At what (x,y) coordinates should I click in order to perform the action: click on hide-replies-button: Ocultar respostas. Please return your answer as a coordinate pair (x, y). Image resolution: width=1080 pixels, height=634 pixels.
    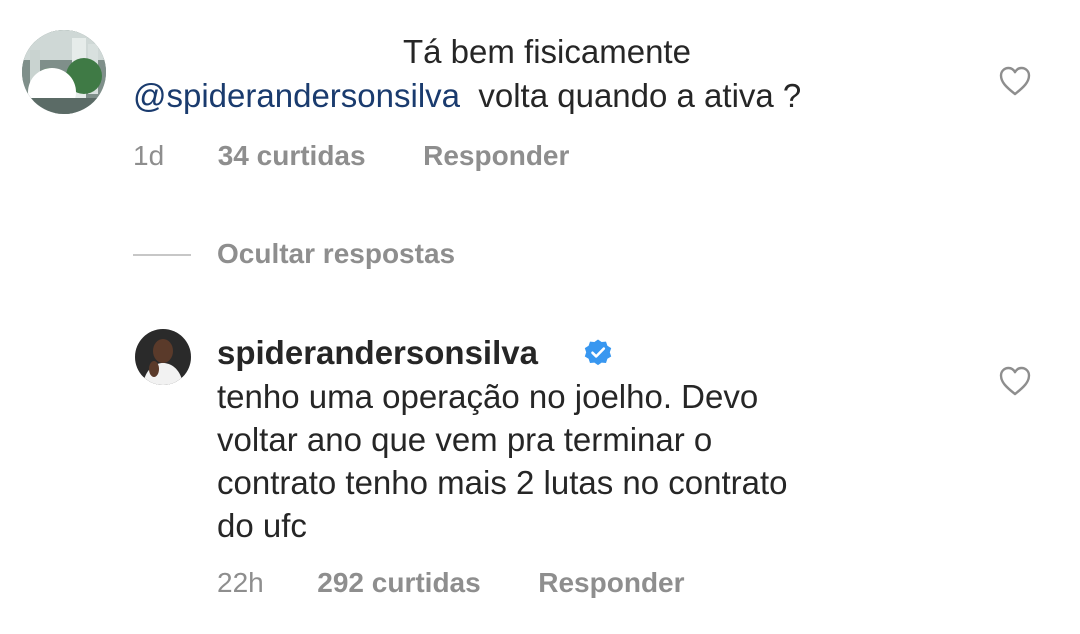
    Looking at the image, I should click on (336, 254).